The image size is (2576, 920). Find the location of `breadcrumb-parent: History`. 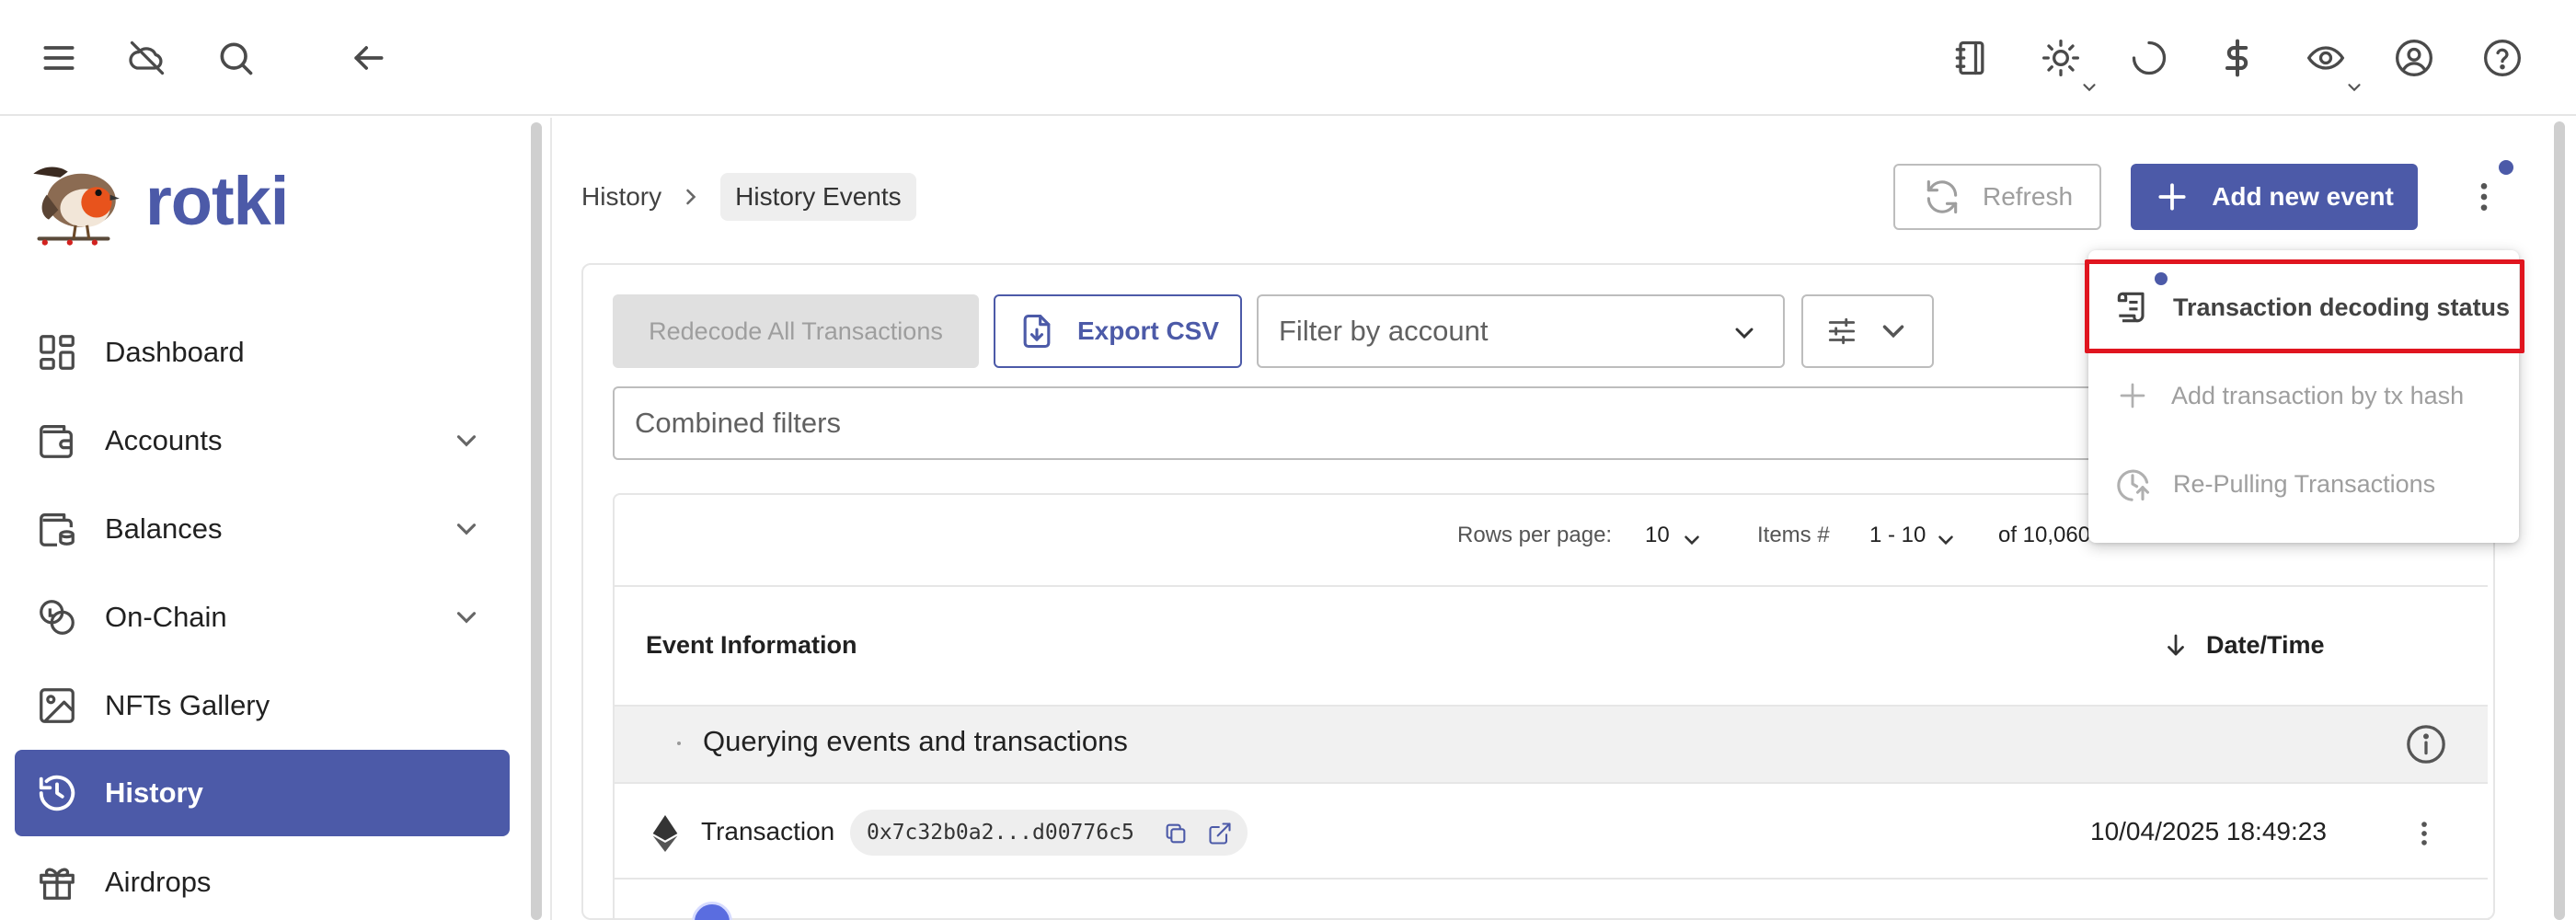

breadcrumb-parent: History is located at coordinates (621, 197).